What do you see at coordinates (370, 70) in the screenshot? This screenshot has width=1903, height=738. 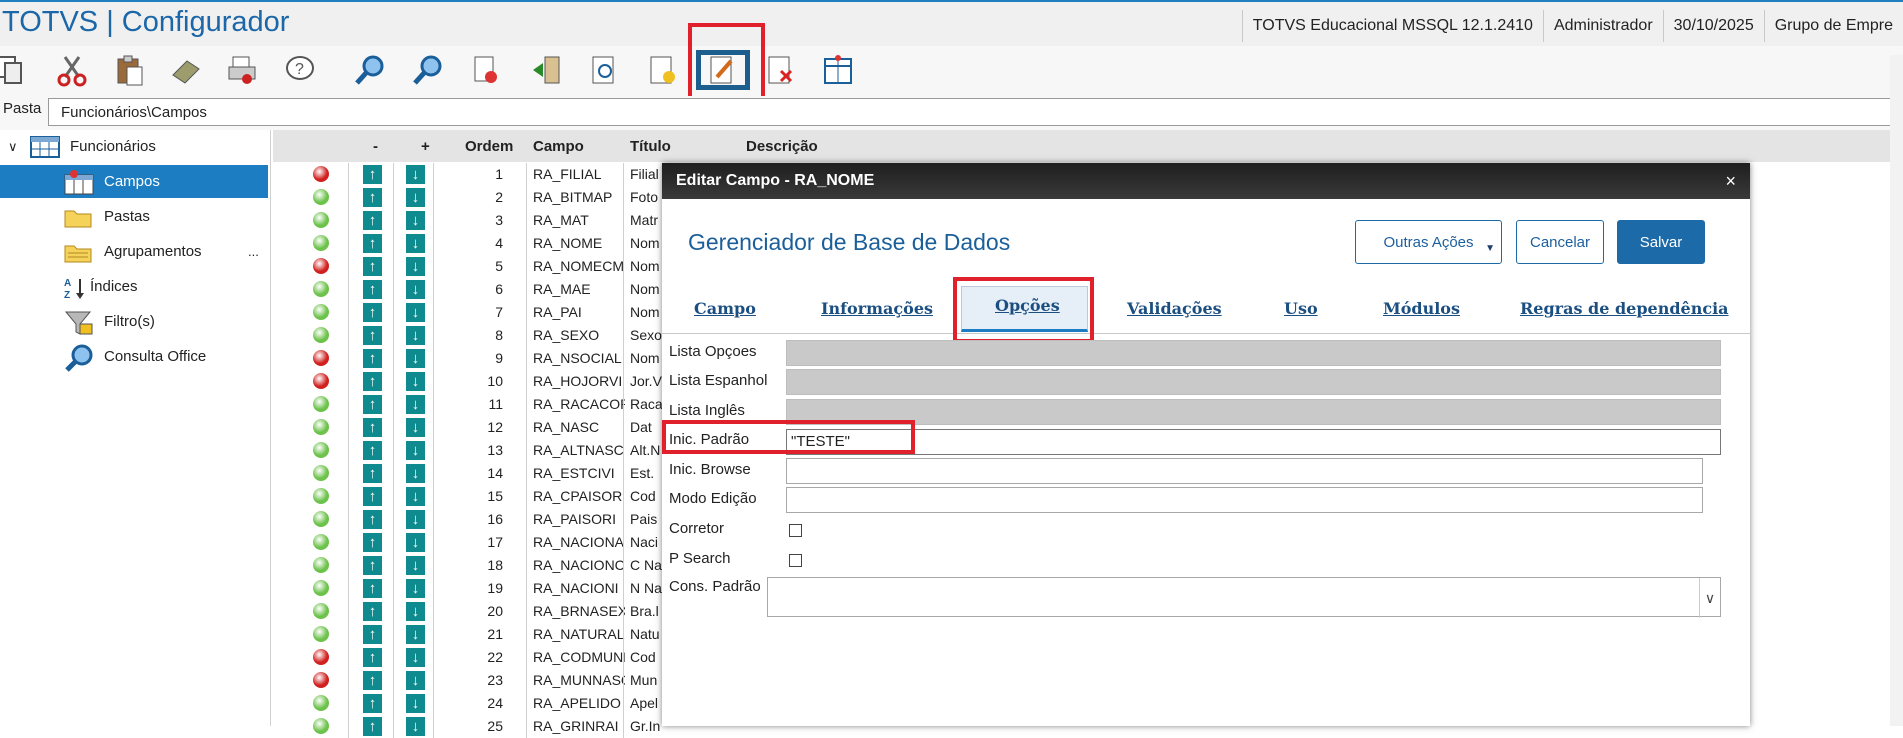 I see `search-icon` at bounding box center [370, 70].